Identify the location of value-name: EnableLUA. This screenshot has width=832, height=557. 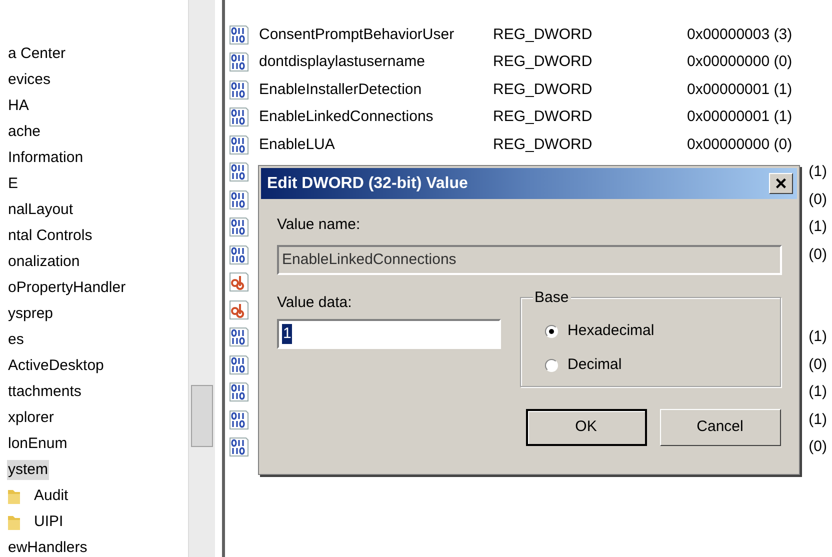
(297, 144).